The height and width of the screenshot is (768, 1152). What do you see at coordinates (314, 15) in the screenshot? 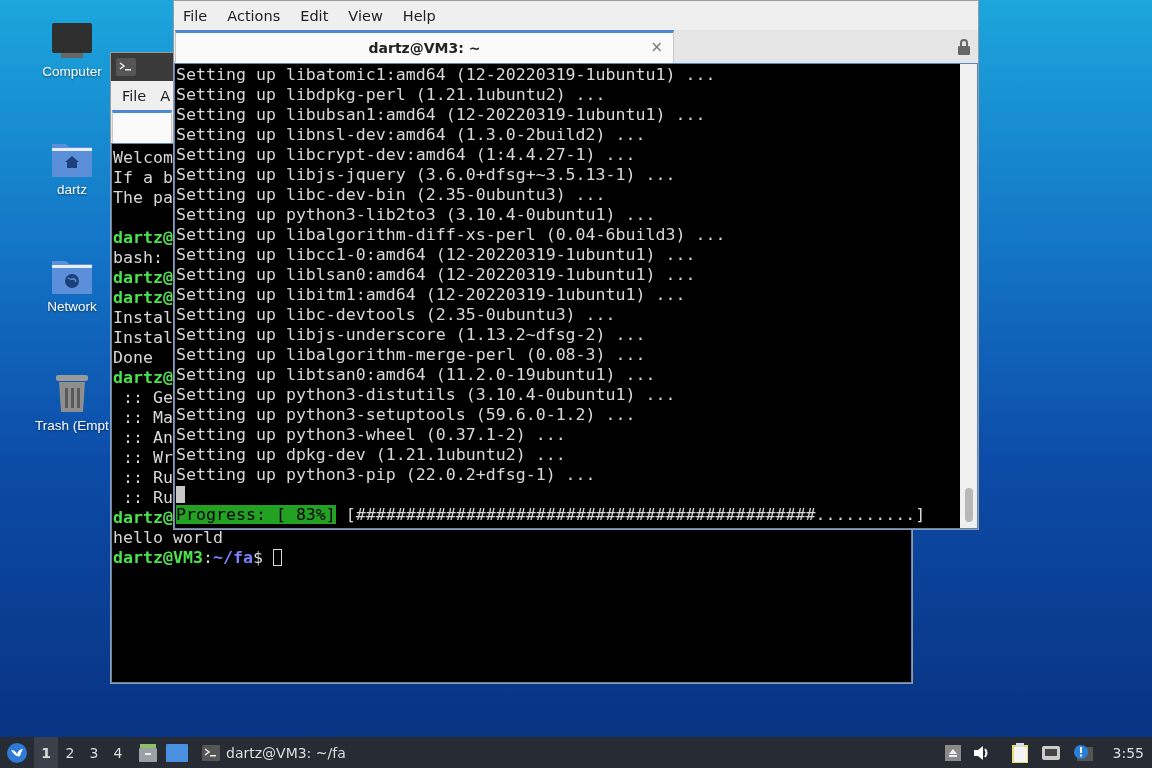
I see `menu-item: Edit` at bounding box center [314, 15].